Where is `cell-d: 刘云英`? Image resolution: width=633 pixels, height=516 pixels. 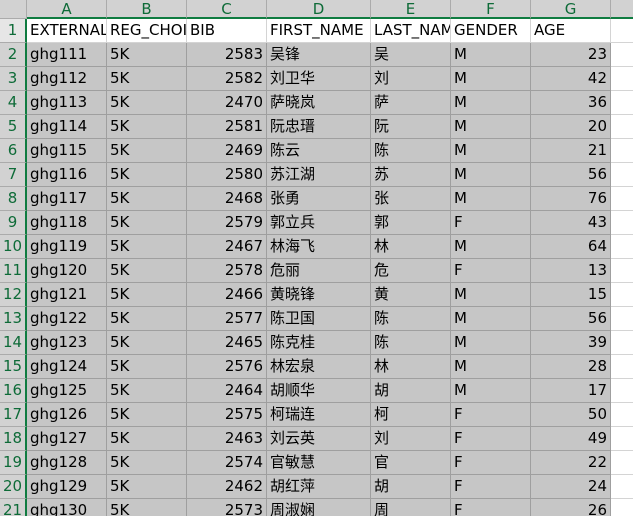 cell-d: 刘云英 is located at coordinates (319, 439).